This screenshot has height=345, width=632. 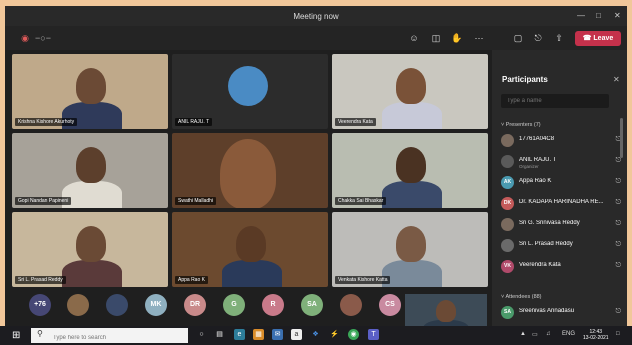 I want to click on teams-icon: T, so click(x=373, y=334).